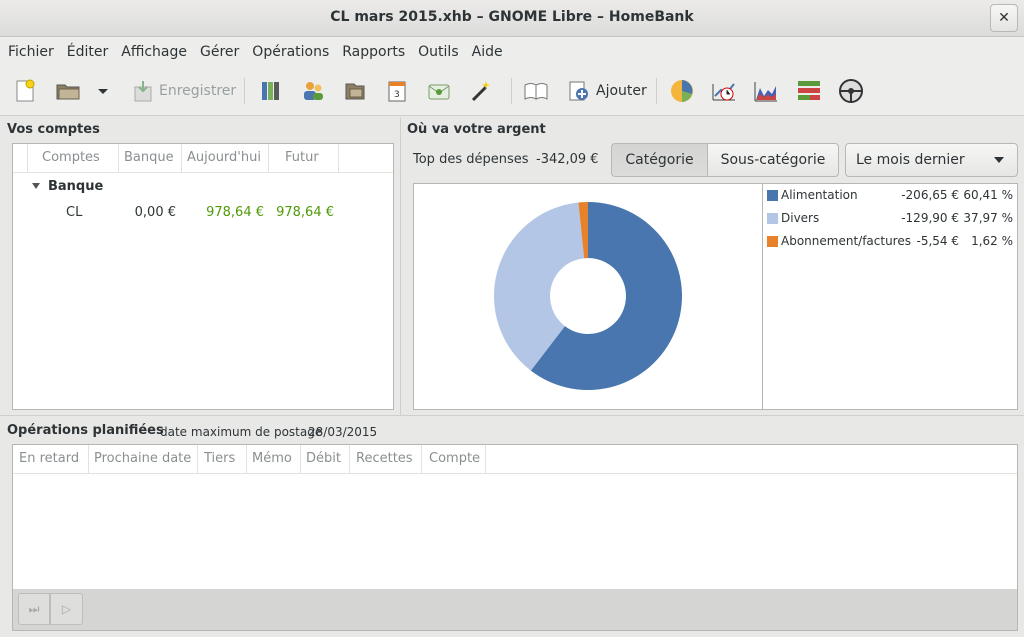 This screenshot has width=1024, height=637. I want to click on account-row: CL 0,00 € 978,64 € 978,64 €, so click(203, 214).